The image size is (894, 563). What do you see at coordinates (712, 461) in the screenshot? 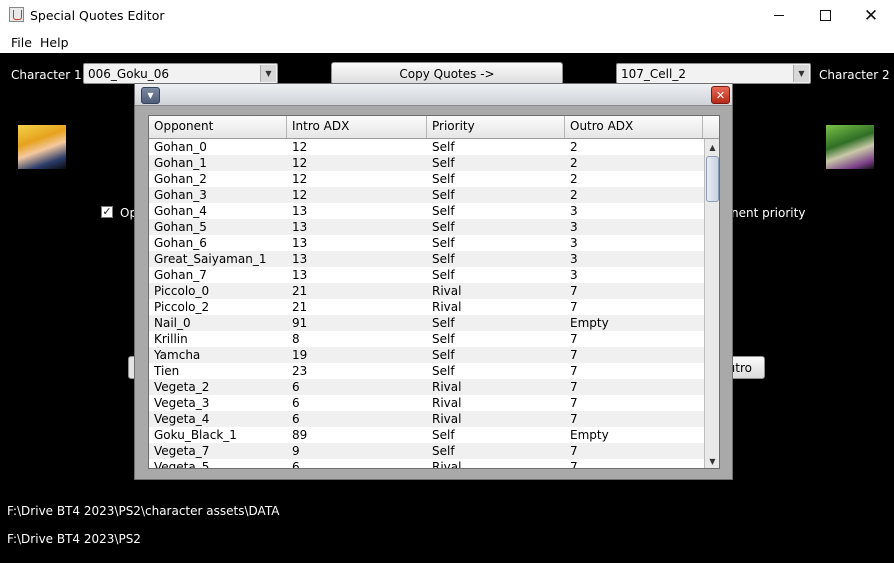
I see `scroll-down-icon: ▼` at bounding box center [712, 461].